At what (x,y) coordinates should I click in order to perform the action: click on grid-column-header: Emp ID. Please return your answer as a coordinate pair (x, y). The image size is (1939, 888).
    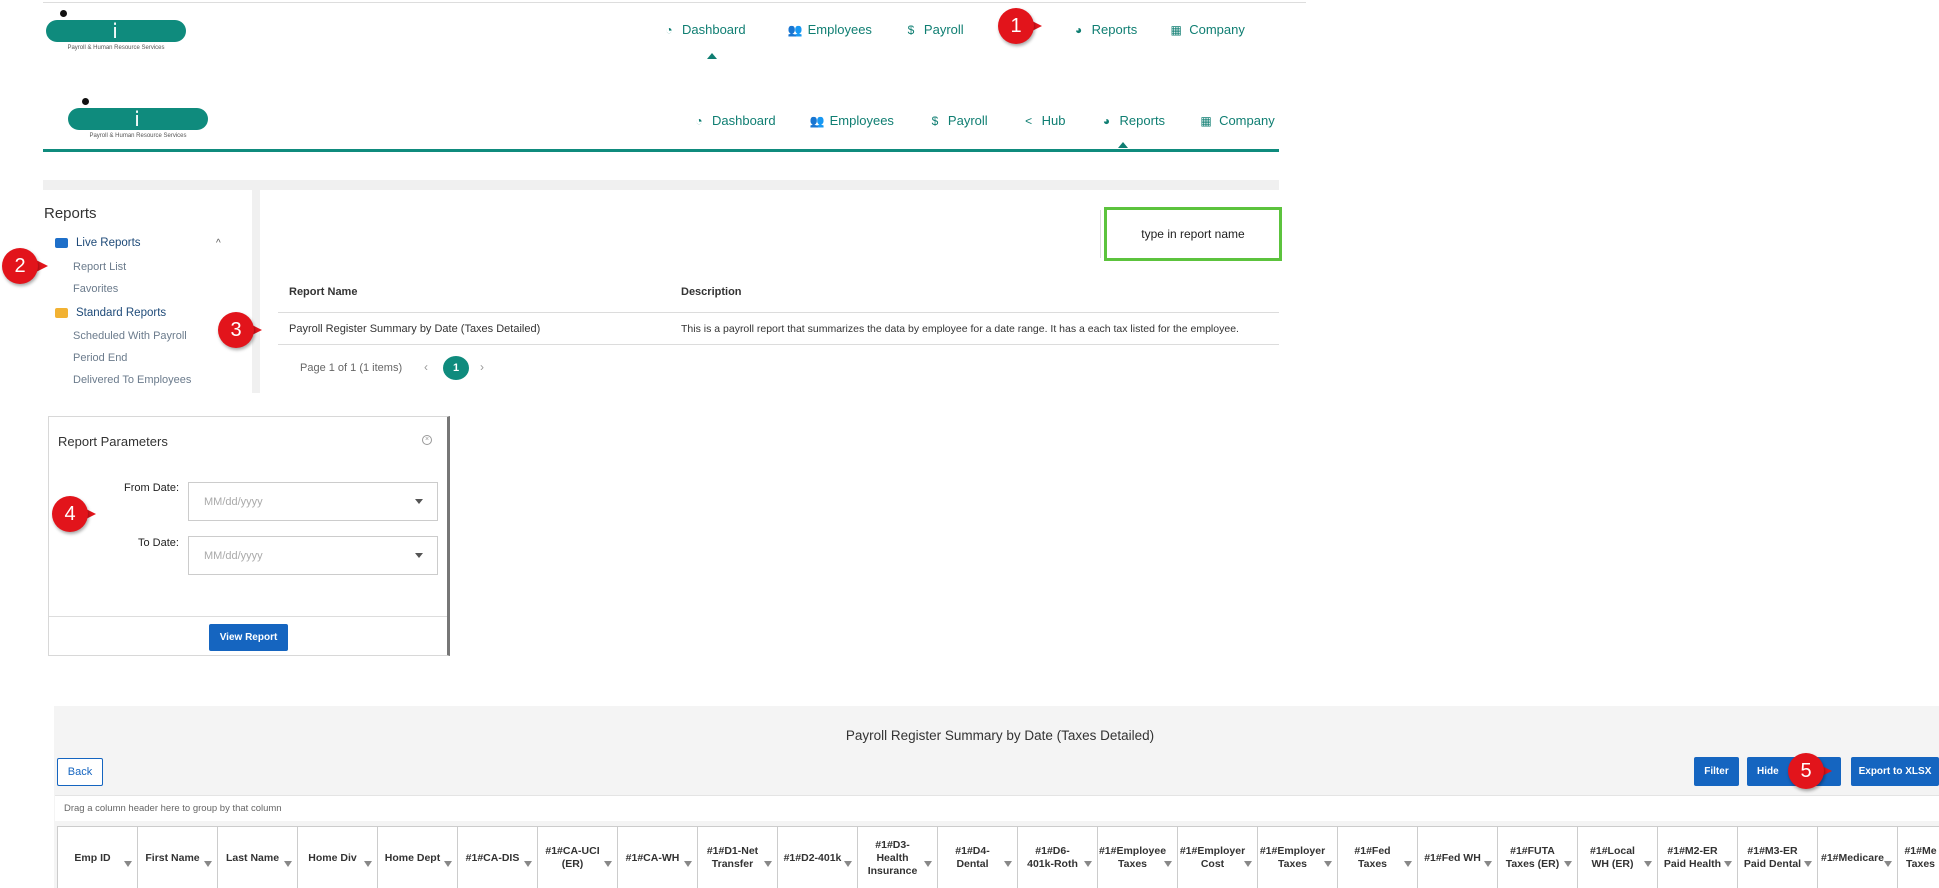
    Looking at the image, I should click on (98, 857).